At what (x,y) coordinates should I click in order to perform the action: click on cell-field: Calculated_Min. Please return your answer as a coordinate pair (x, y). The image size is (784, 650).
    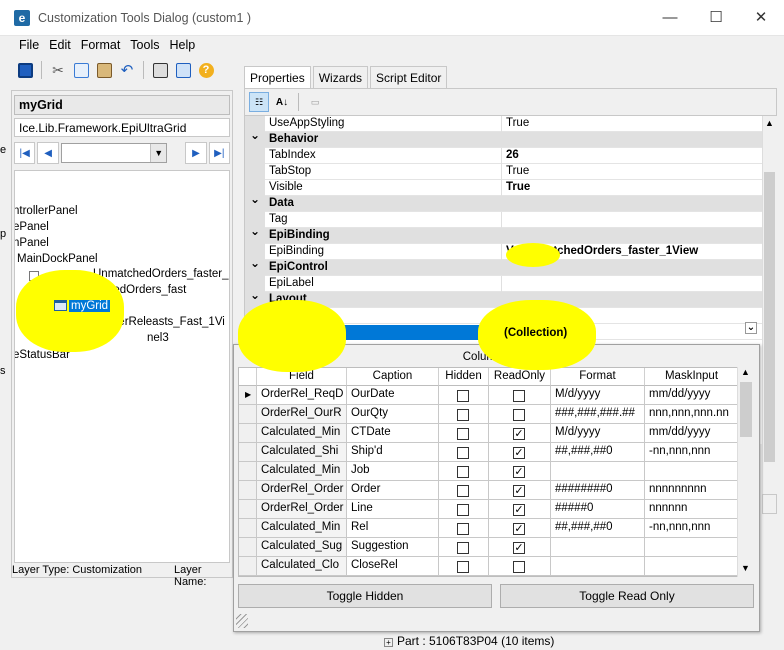
    Looking at the image, I should click on (302, 528).